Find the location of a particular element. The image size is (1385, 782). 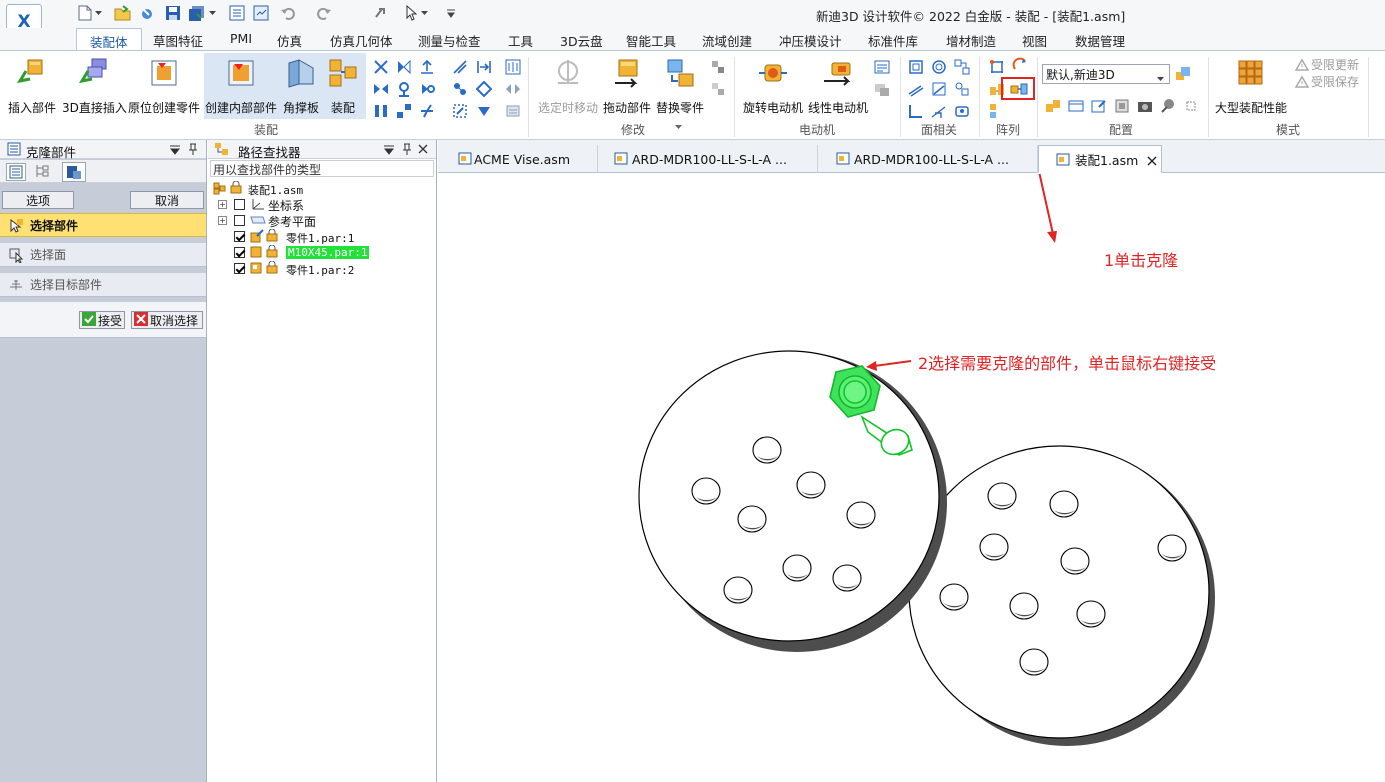

pattern-more-icon is located at coordinates (997, 111).